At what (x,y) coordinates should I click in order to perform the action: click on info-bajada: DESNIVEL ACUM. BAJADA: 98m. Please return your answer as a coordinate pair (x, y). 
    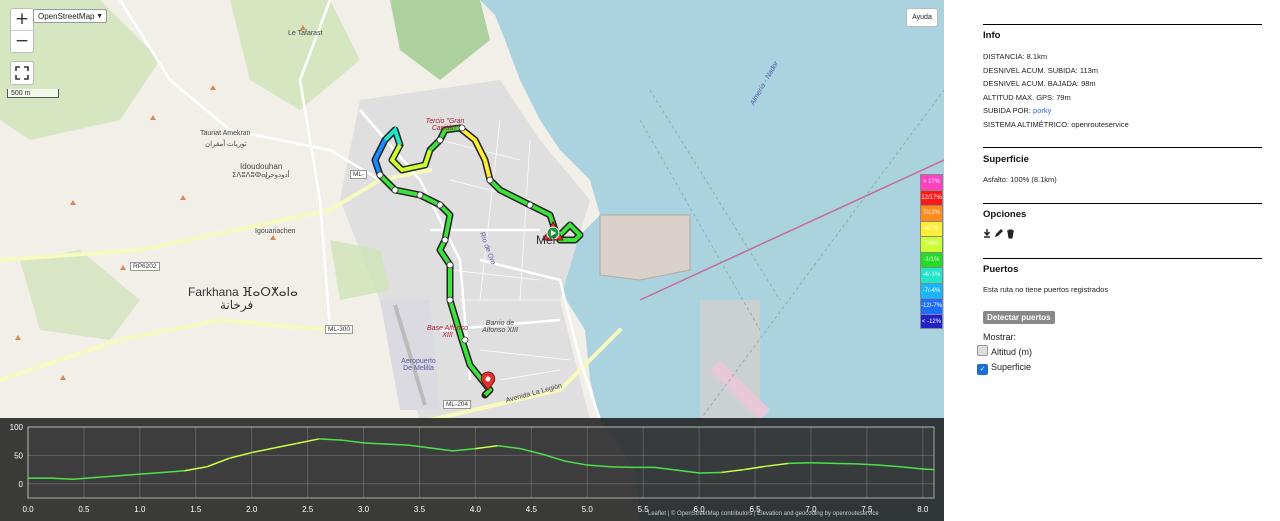
    Looking at the image, I should click on (1039, 83).